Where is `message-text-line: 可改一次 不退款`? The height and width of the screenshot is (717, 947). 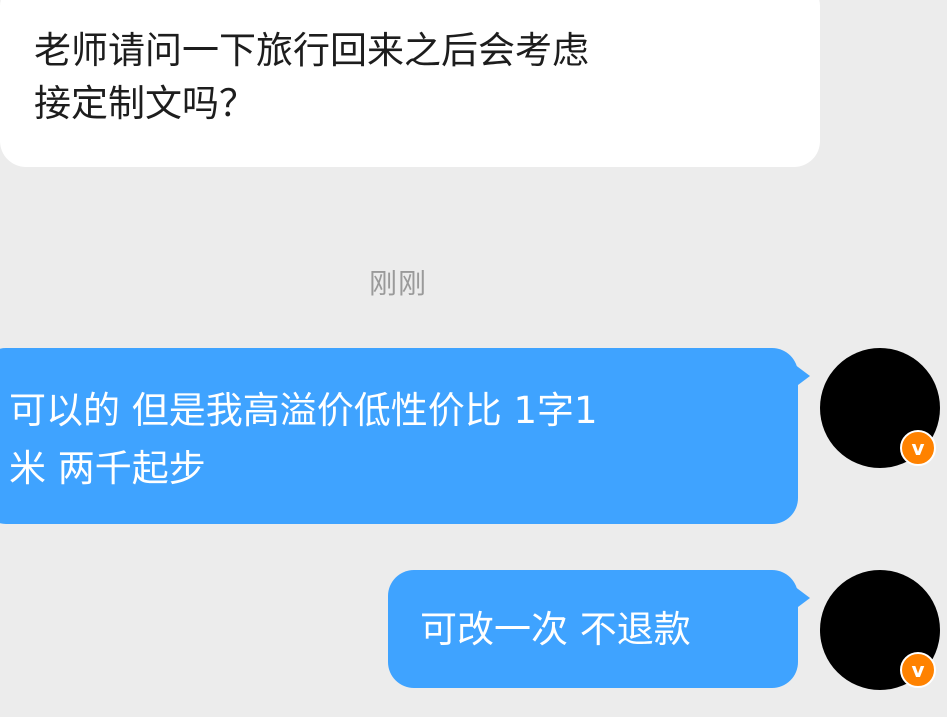
message-text-line: 可改一次 不退款 is located at coordinates (555, 629).